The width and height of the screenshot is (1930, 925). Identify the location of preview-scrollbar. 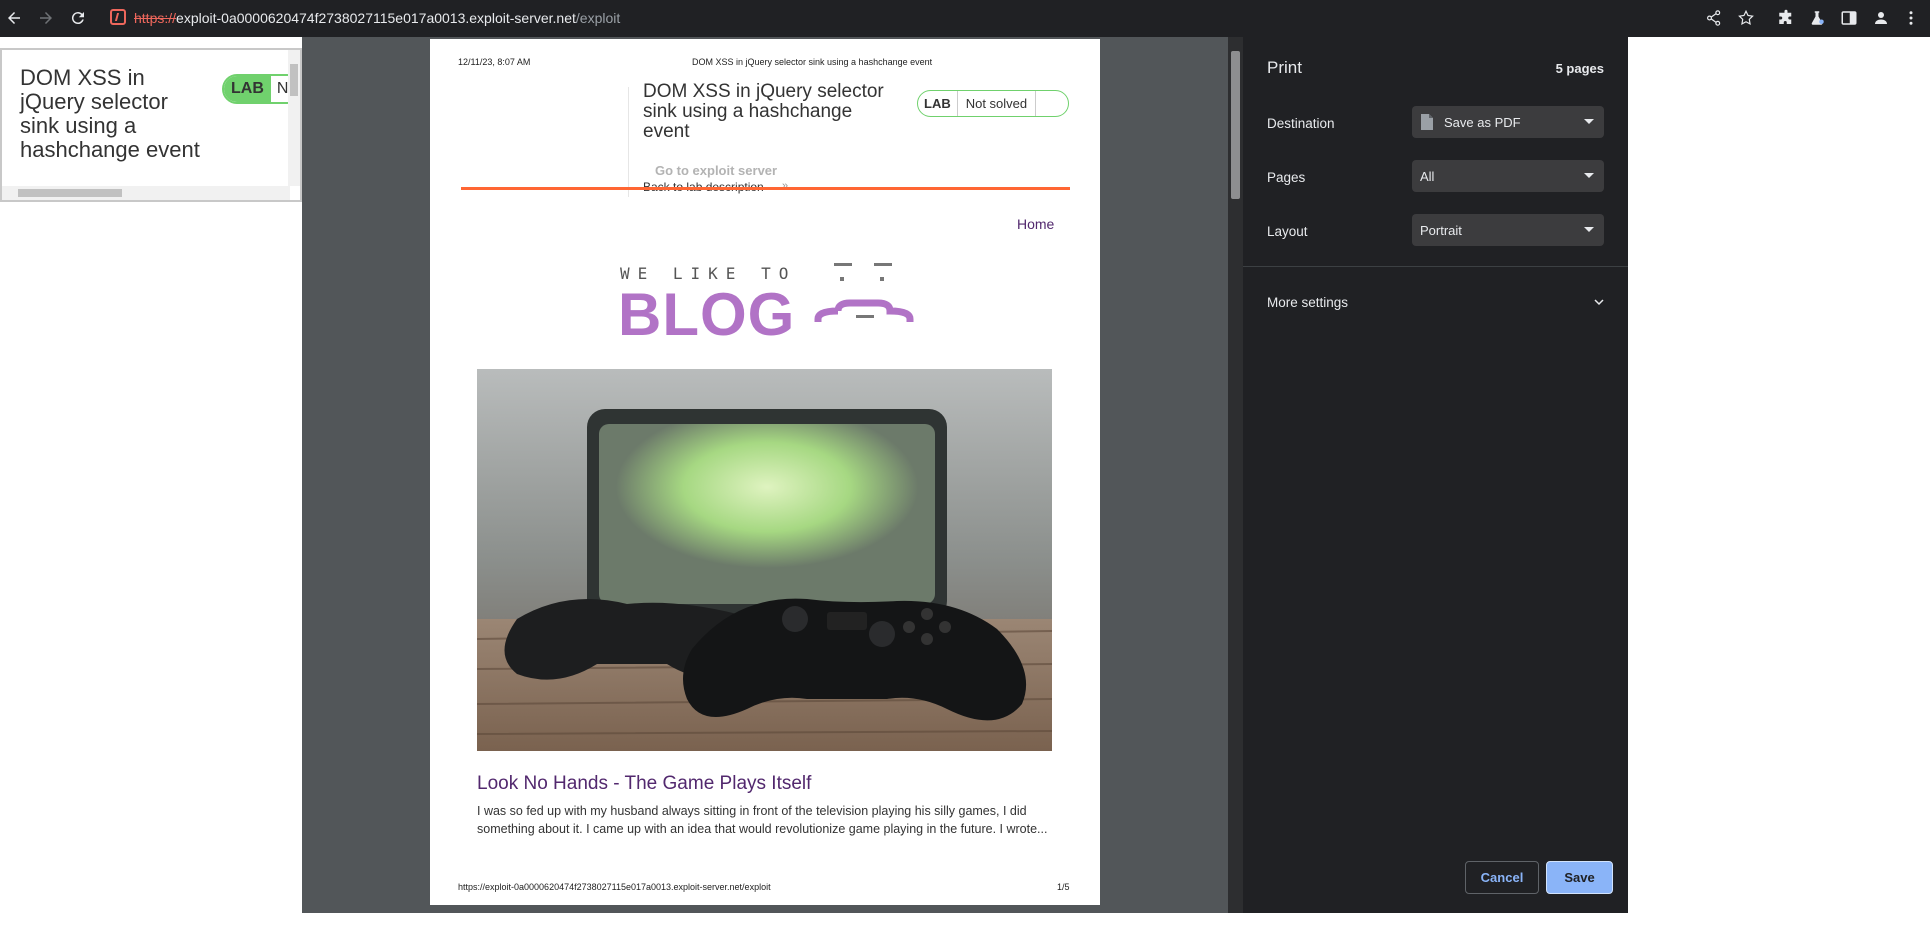
(1235, 475).